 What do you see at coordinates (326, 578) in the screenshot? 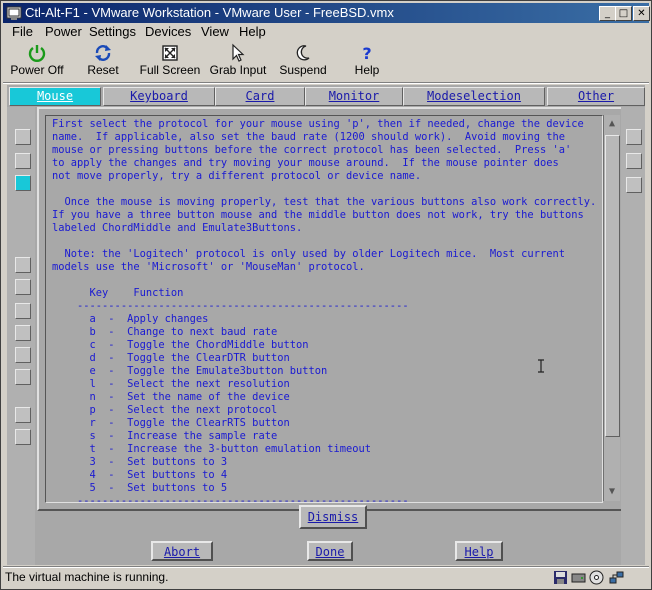
I see `status-bar: The virtual machine is running.` at bounding box center [326, 578].